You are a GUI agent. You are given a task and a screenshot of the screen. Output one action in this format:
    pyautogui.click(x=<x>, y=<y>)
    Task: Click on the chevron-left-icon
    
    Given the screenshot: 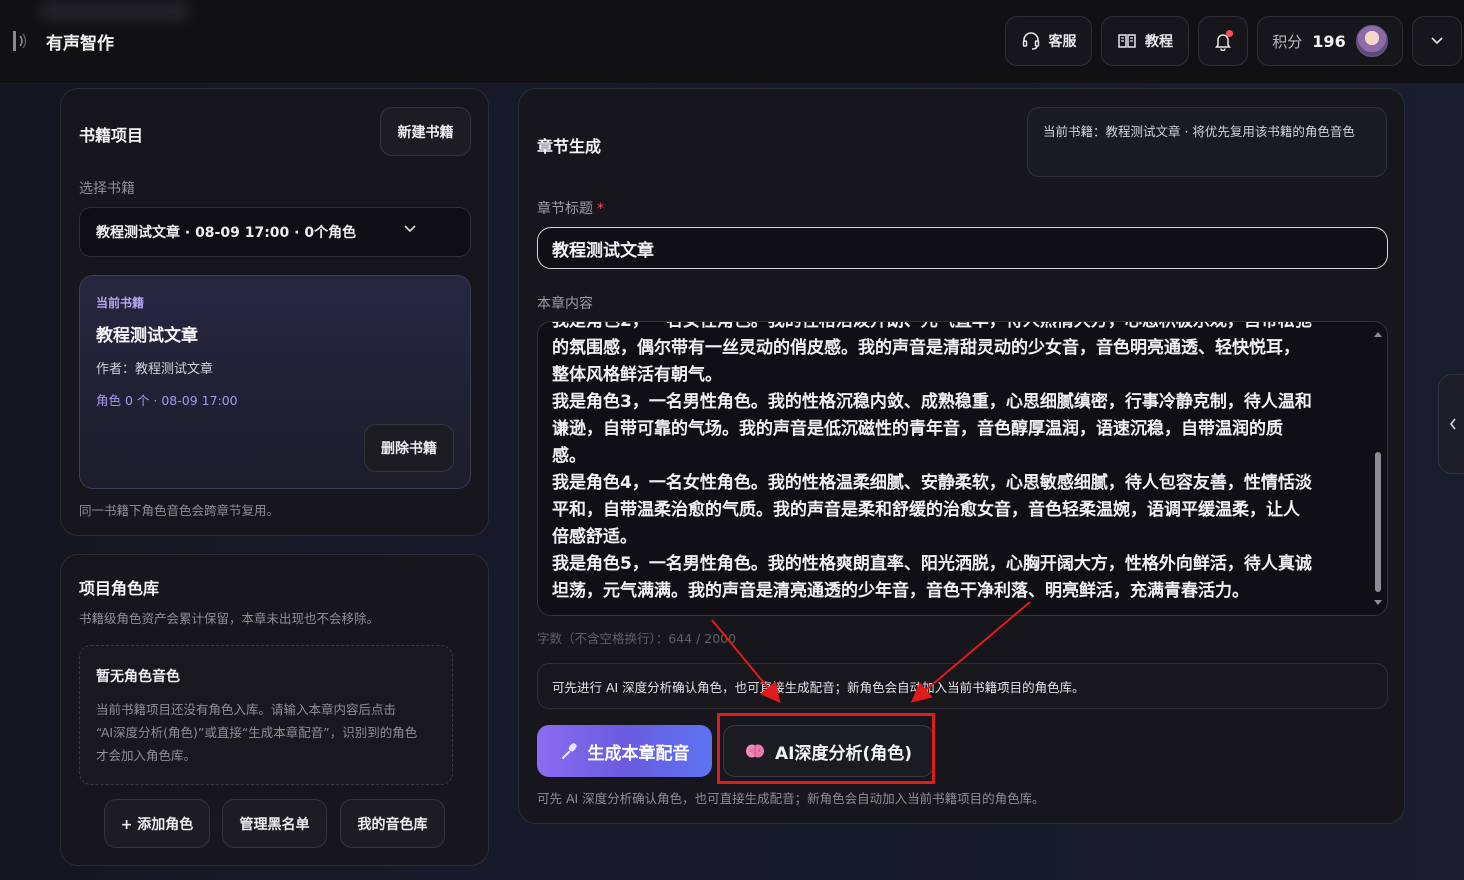 What is the action you would take?
    pyautogui.click(x=1452, y=424)
    